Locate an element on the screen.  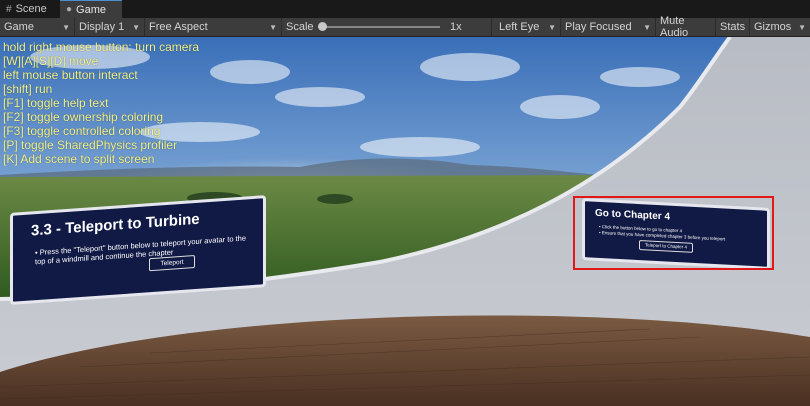
play-mode-label: Play Focused is located at coordinates (598, 27).